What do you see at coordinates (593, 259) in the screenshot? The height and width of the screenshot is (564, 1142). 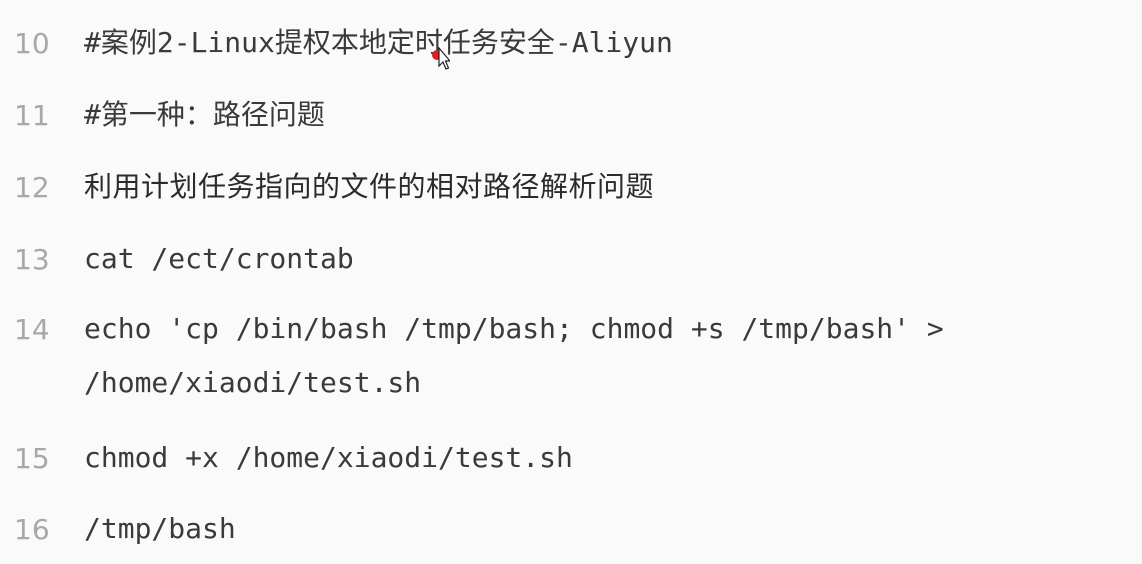 I see `line-text: cat /ect/crontab` at bounding box center [593, 259].